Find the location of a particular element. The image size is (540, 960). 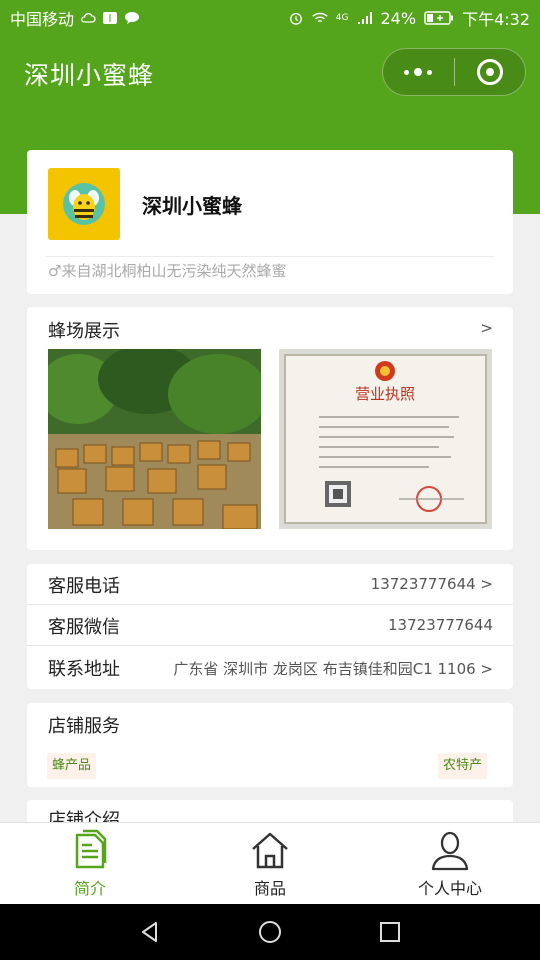

showcase-title: 蜂场展示 is located at coordinates (84, 331).